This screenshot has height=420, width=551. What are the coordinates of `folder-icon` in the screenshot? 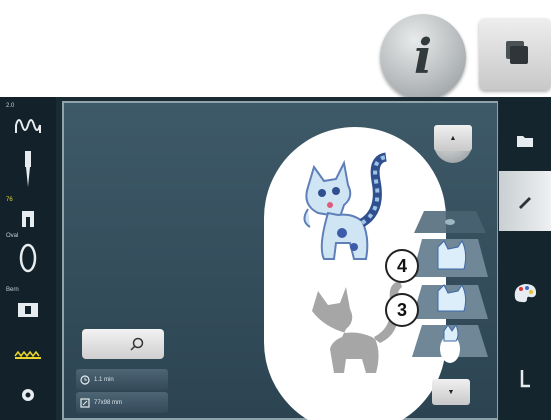 It's located at (525, 141).